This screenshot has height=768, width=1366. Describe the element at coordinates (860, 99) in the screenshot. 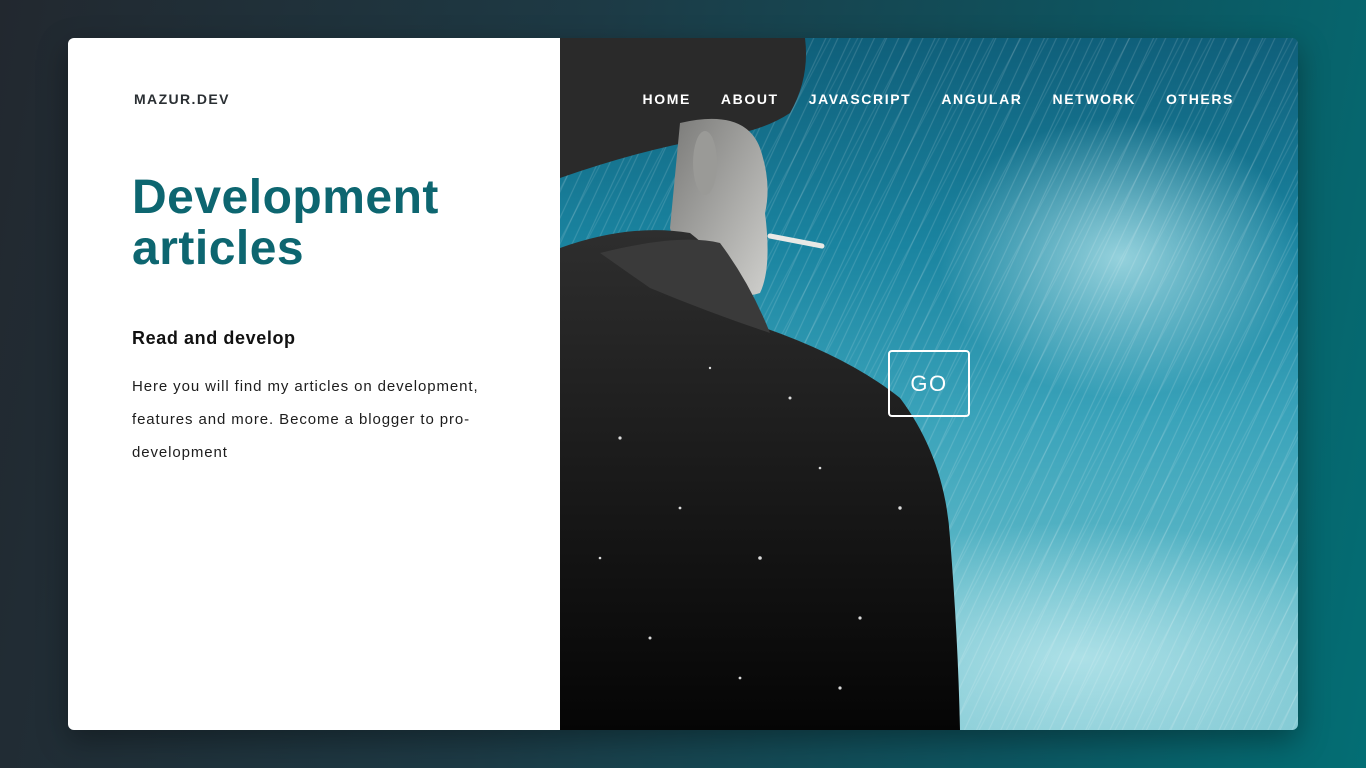

I see `nav-item-javascript: JAVASCRIPT` at that location.